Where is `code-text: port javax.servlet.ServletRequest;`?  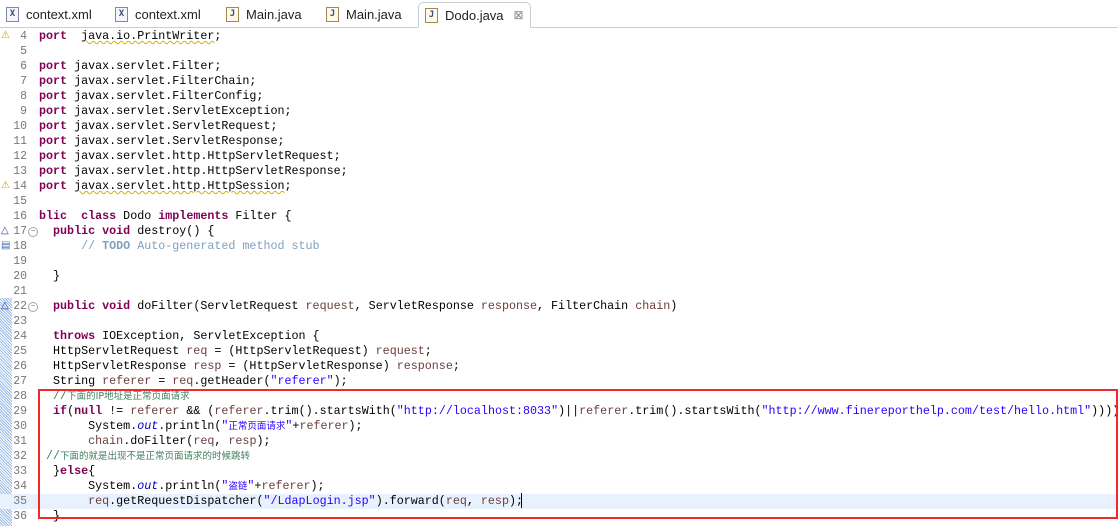
code-text: port javax.servlet.ServletRequest; is located at coordinates (158, 126).